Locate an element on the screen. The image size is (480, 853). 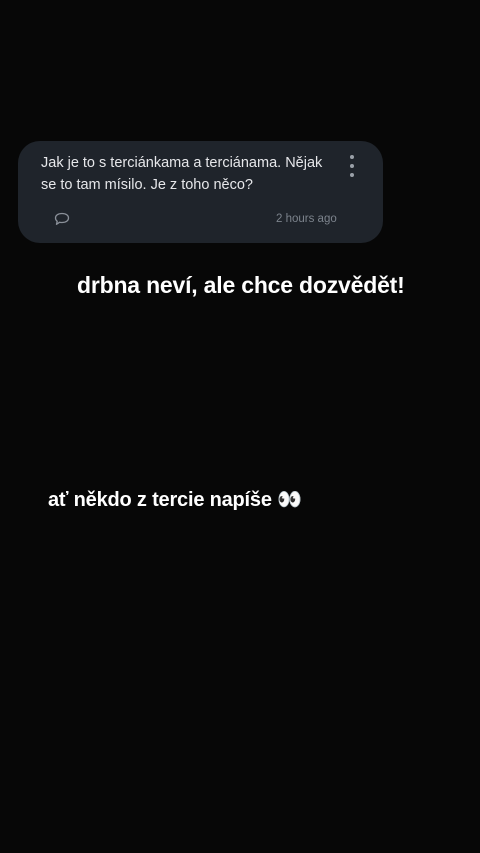
caption-headline: drbna neví, ale chce dozvědět! is located at coordinates (241, 285).